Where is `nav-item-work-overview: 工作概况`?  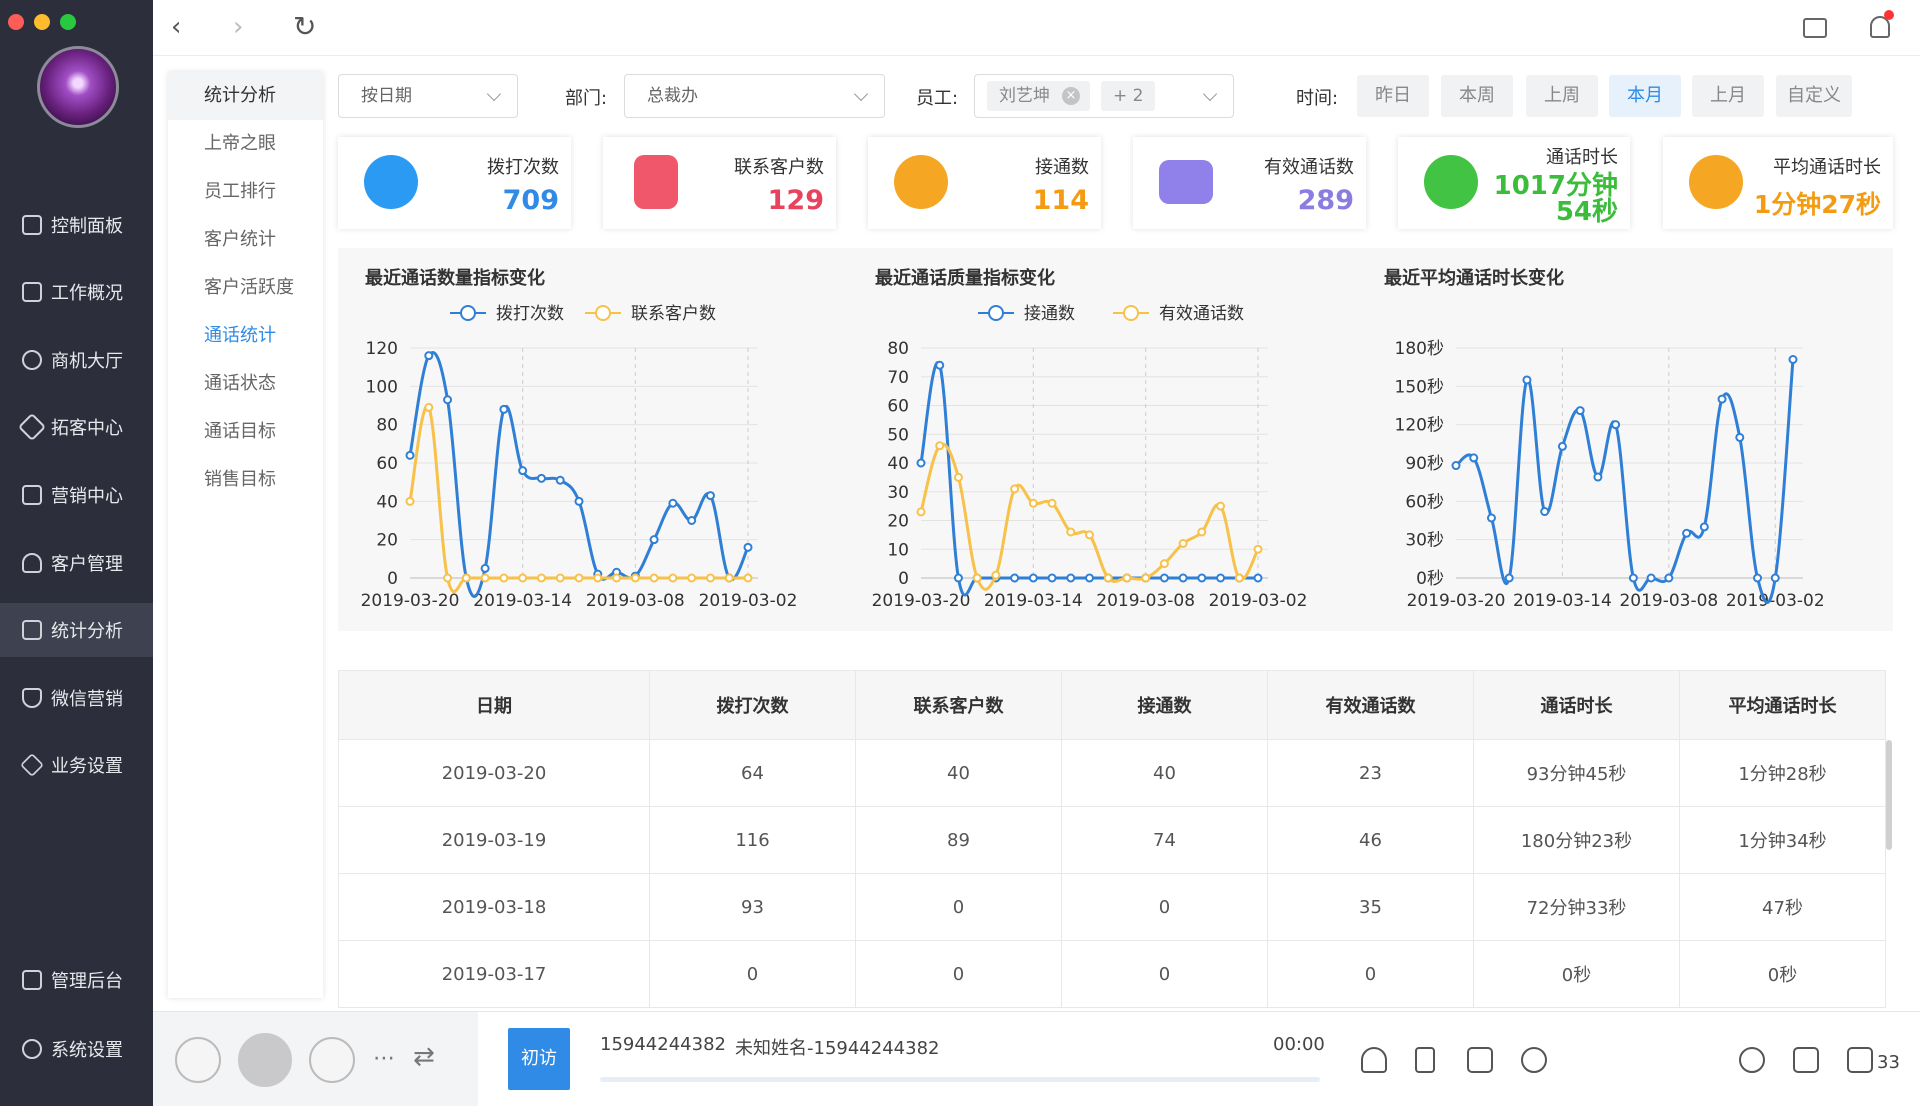 nav-item-work-overview: 工作概况 is located at coordinates (76, 292).